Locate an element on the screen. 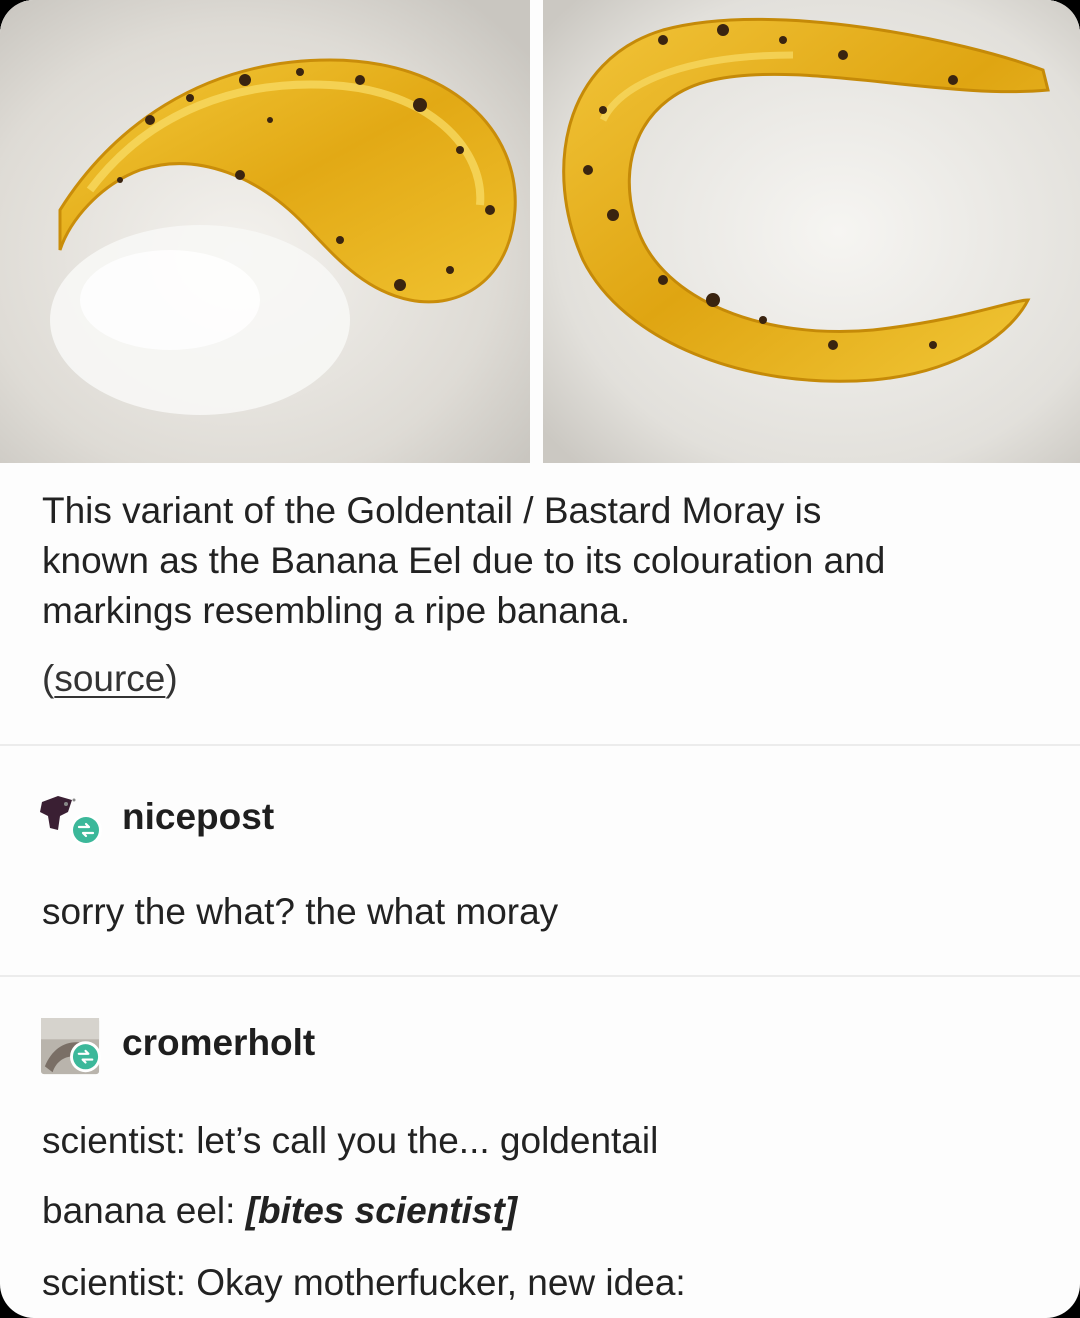 Image resolution: width=1080 pixels, height=1318 pixels. reblog-header-nicepost: nicepost is located at coordinates (338, 822).